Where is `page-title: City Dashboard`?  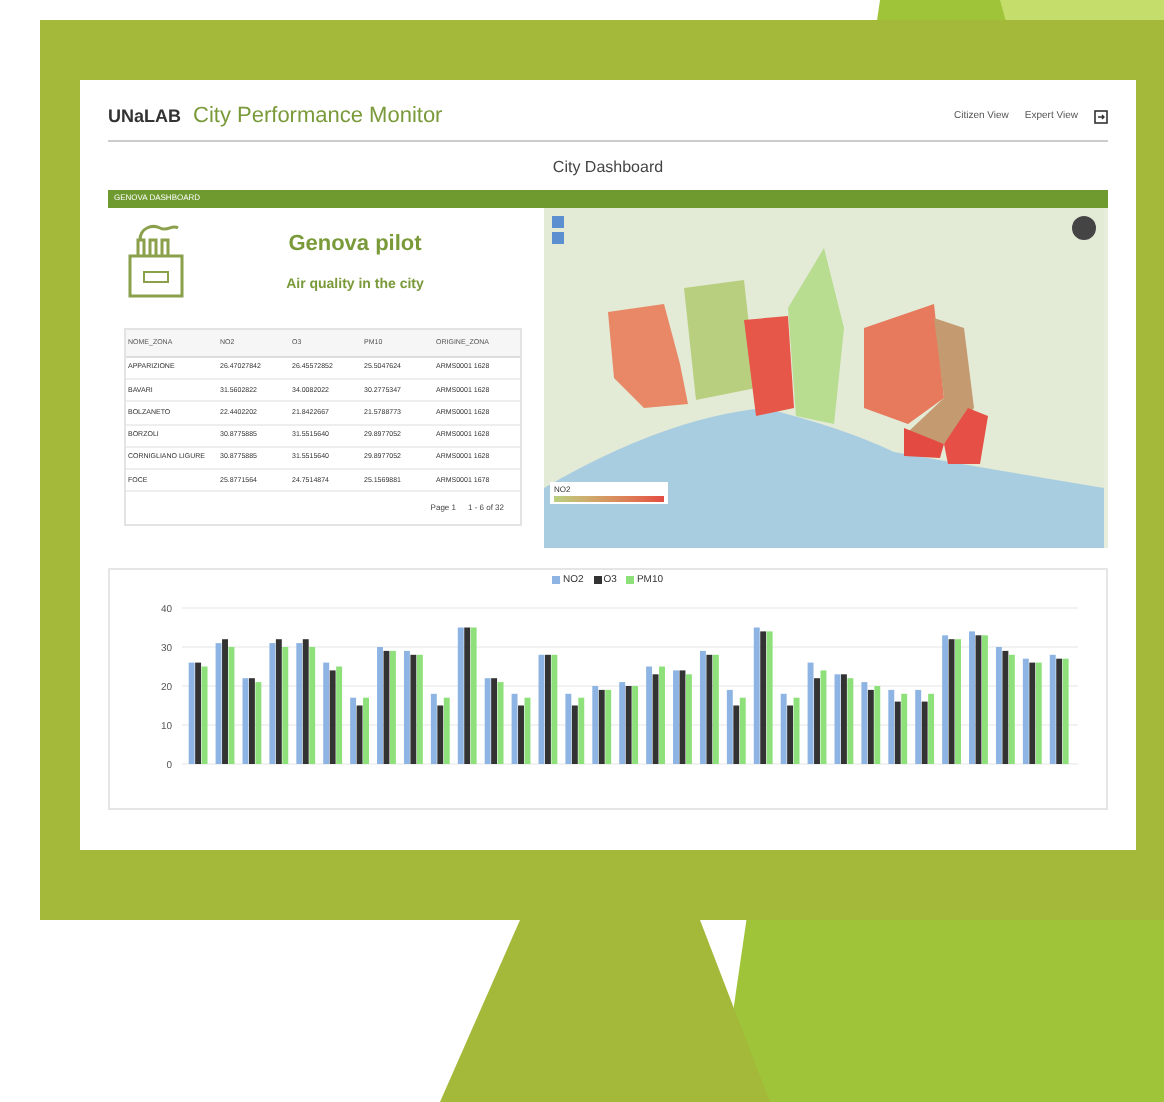
page-title: City Dashboard is located at coordinates (608, 167).